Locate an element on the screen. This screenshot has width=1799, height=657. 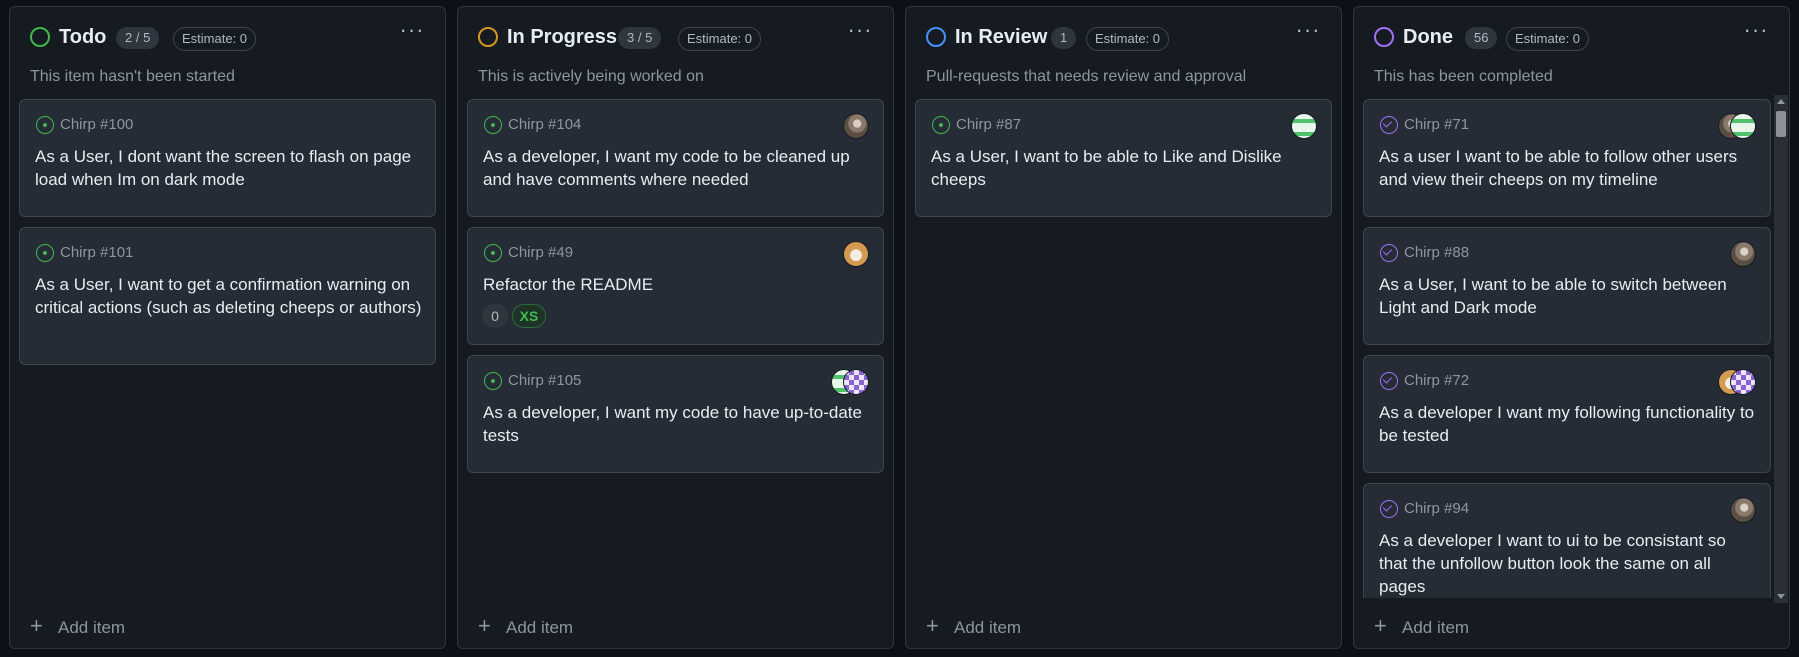
issue-reference: Chirp #72 is located at coordinates (1436, 381).